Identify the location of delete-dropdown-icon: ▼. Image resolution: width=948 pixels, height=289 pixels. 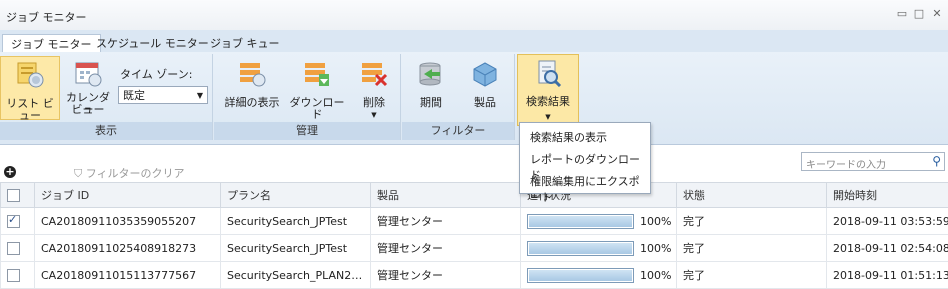
(374, 115).